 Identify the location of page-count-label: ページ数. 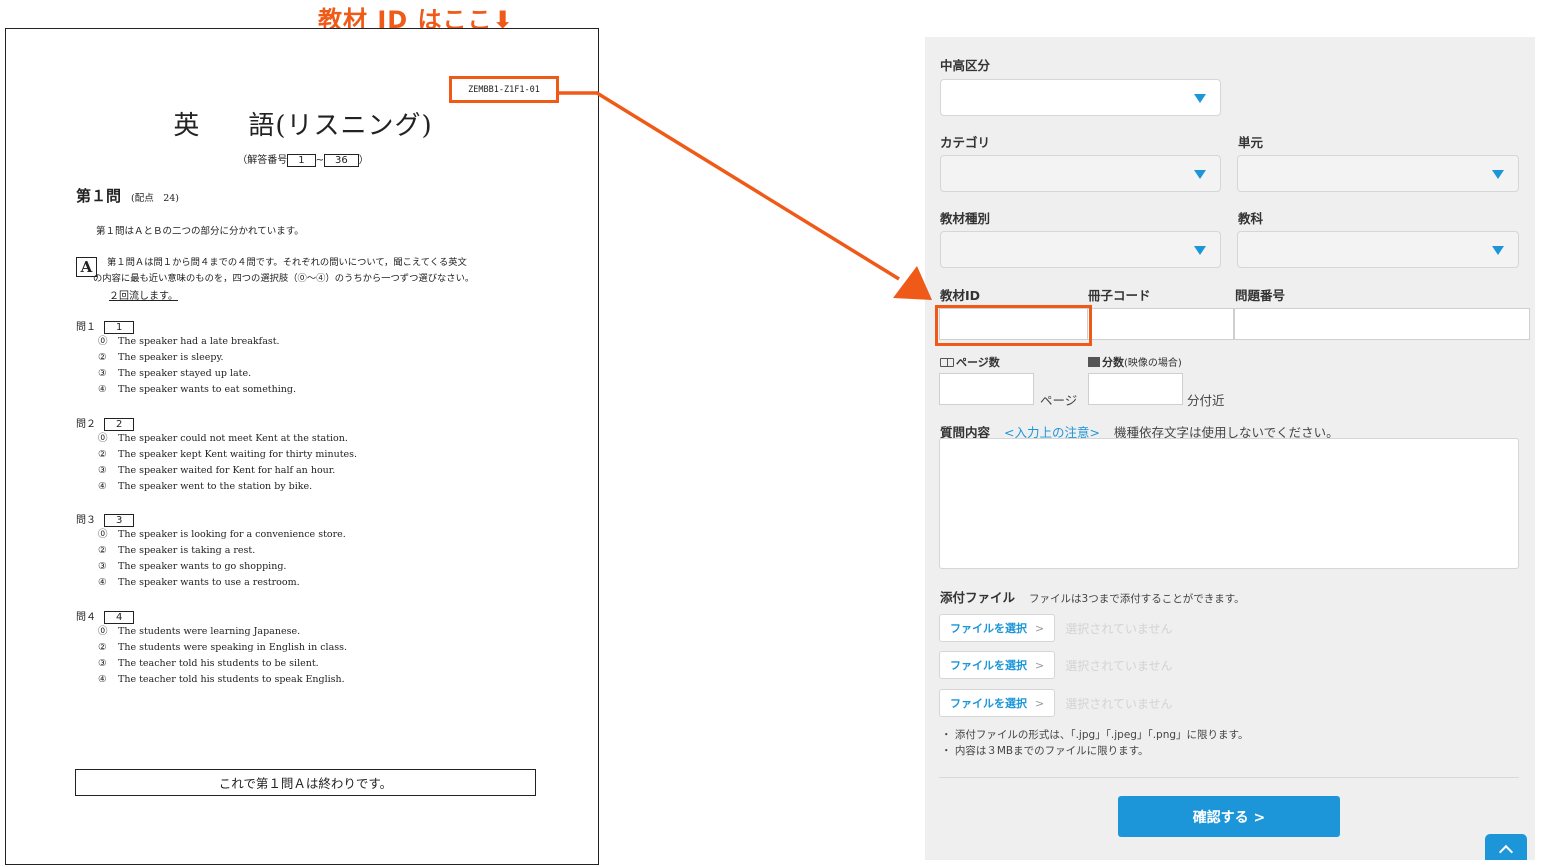
(970, 362).